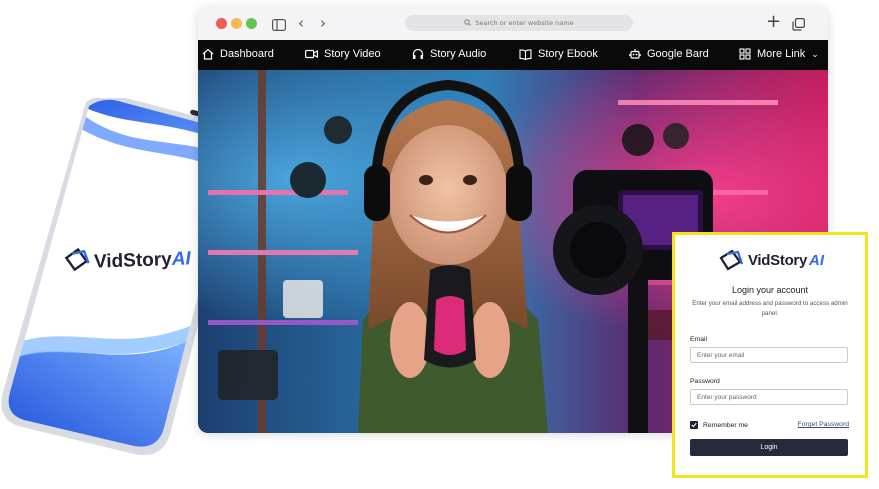 This screenshot has height=489, width=879. What do you see at coordinates (311, 54) in the screenshot?
I see `video-camera-icon` at bounding box center [311, 54].